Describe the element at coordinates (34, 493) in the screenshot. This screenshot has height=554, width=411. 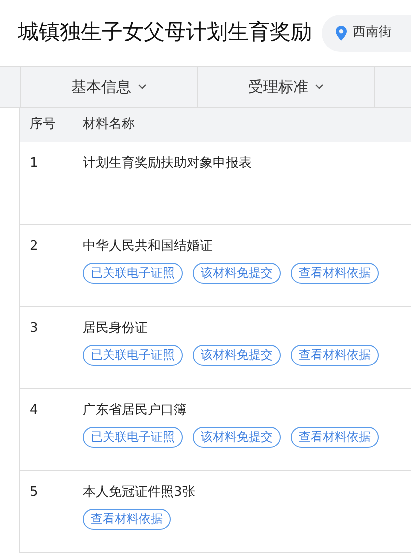
I see `row-number: 5` at that location.